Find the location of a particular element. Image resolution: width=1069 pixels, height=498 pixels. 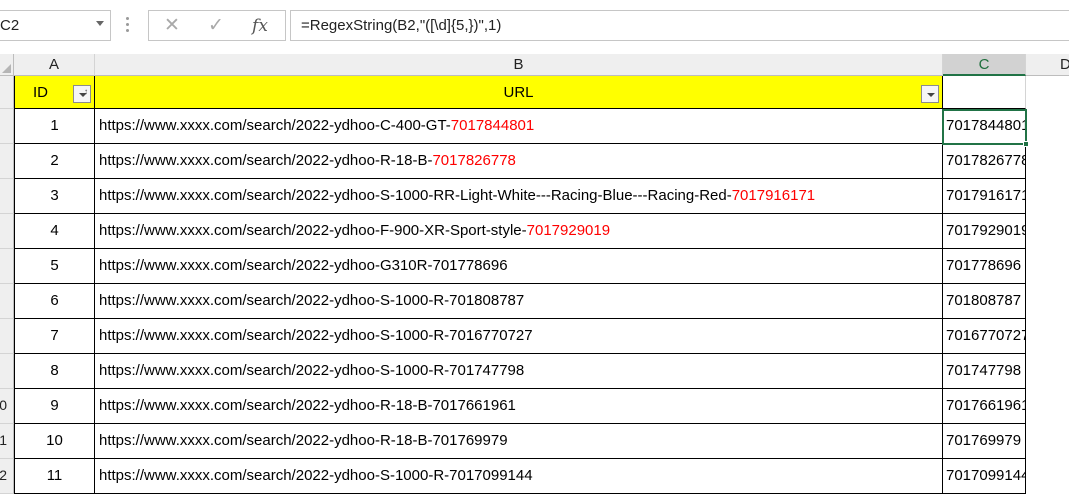

id-cell: 10 is located at coordinates (54, 441).